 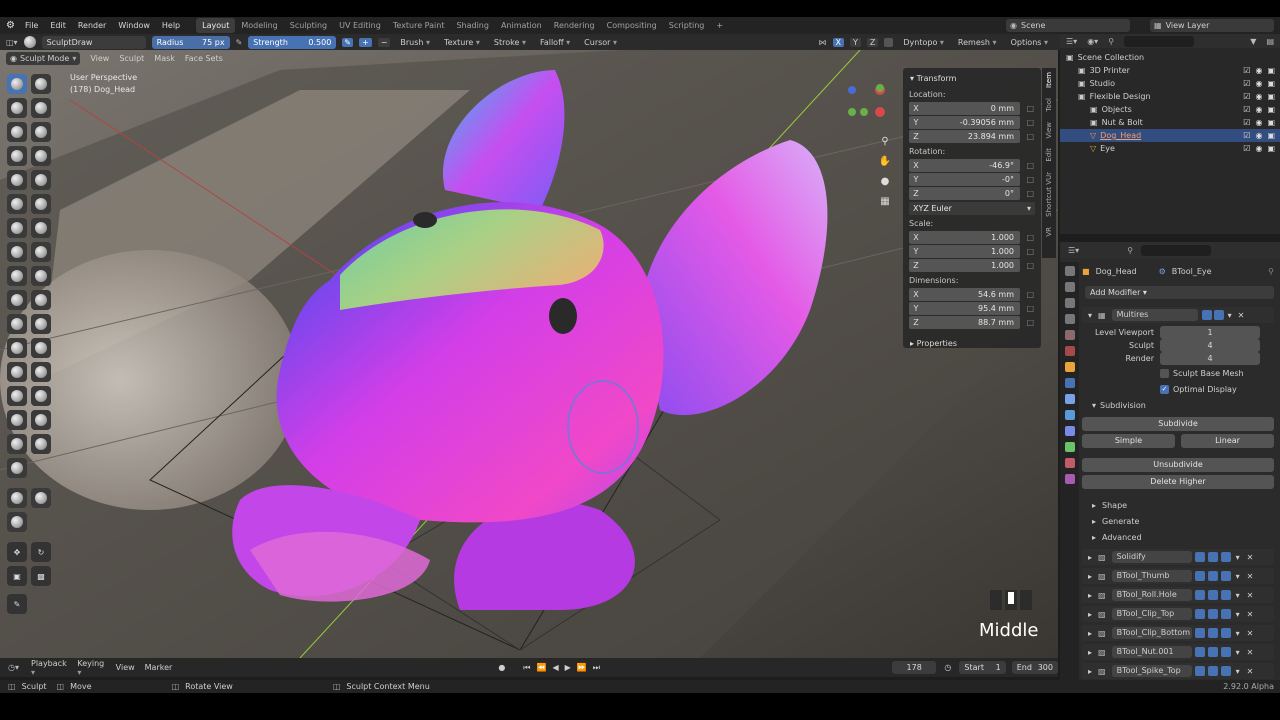 What do you see at coordinates (1218, 315) in the screenshot?
I see `camera-toggle-icon` at bounding box center [1218, 315].